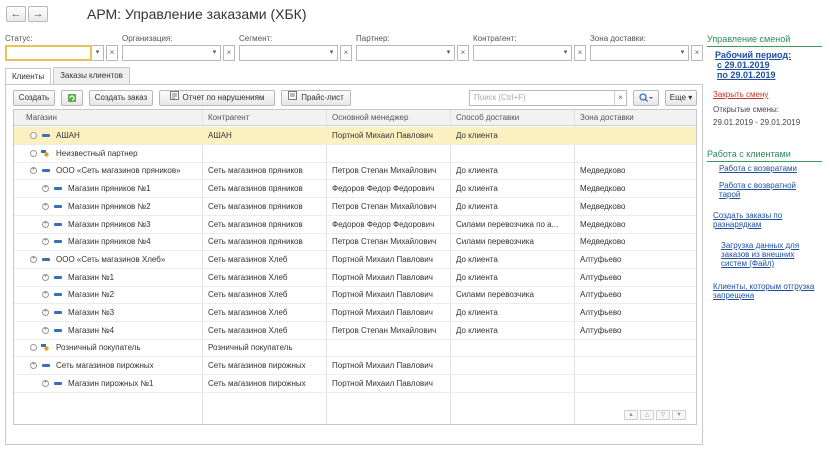 This screenshot has height=453, width=830. Describe the element at coordinates (516, 53) in the screenshot. I see `counterparty-input` at that location.